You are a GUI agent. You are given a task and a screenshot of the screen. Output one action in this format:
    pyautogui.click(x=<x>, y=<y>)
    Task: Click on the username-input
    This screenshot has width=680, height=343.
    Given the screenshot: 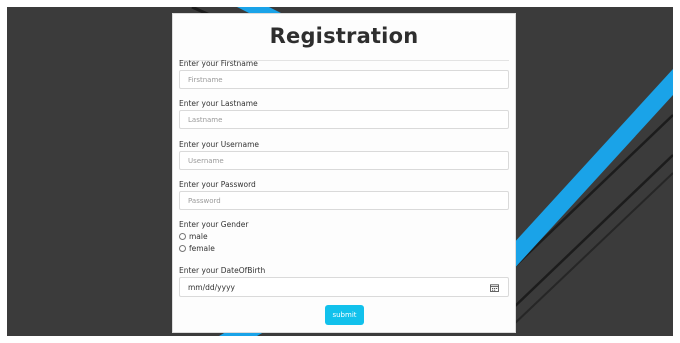 What is the action you would take?
    pyautogui.click(x=344, y=160)
    